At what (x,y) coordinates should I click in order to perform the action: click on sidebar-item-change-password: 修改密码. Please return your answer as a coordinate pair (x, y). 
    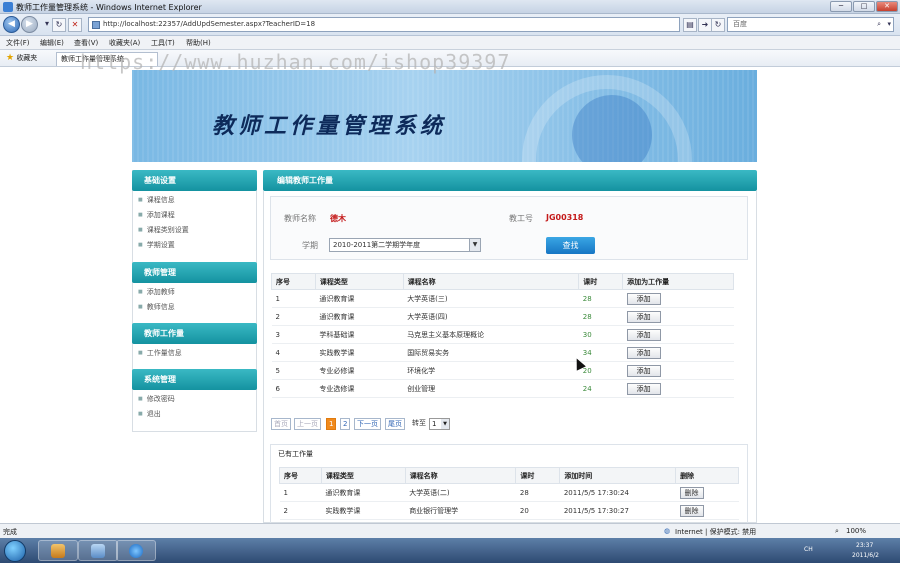
    Looking at the image, I should click on (156, 399).